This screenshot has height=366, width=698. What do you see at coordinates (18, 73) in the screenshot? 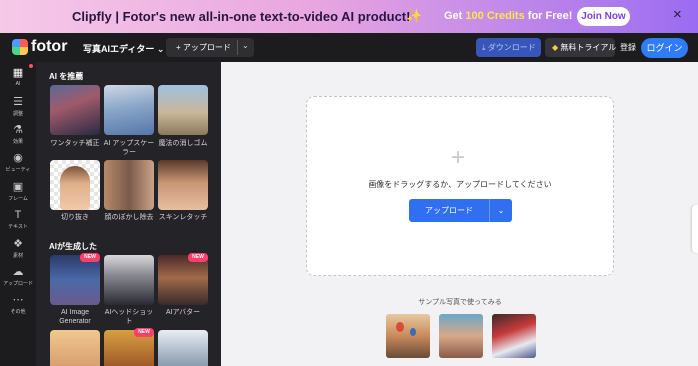
I see `grid-icon: ▦` at bounding box center [18, 73].